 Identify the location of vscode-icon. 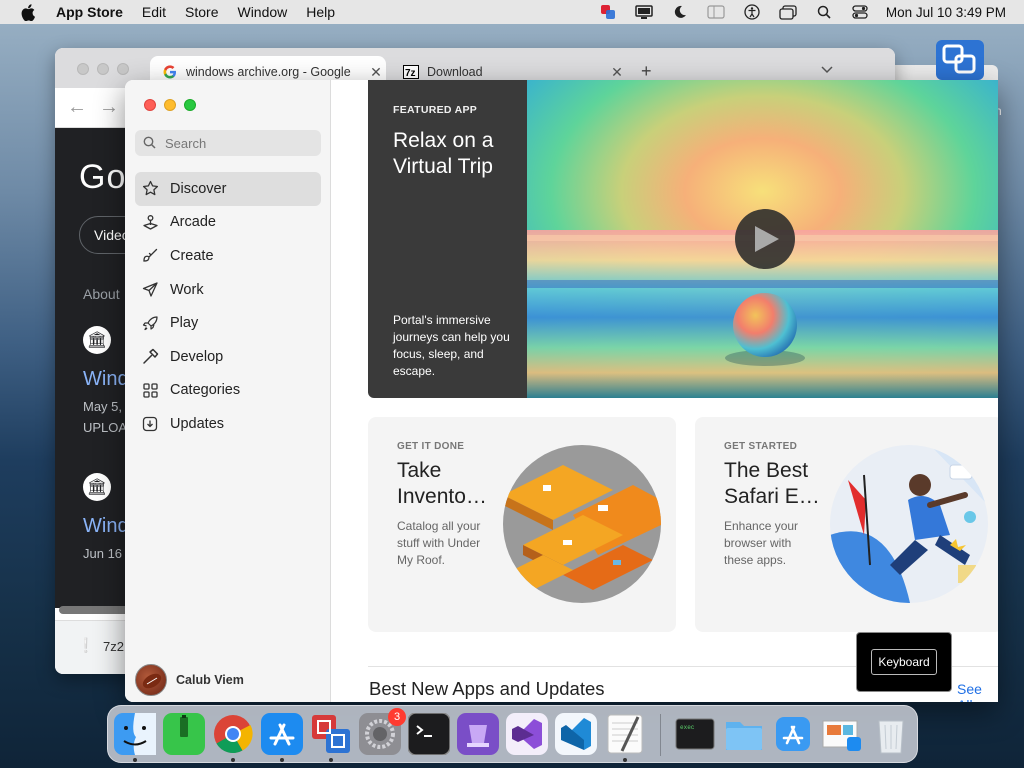
(576, 734).